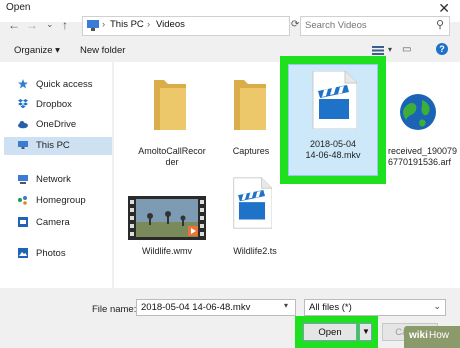  Describe the element at coordinates (255, 251) in the screenshot. I see `file-name: Wildlife2.ts` at that location.